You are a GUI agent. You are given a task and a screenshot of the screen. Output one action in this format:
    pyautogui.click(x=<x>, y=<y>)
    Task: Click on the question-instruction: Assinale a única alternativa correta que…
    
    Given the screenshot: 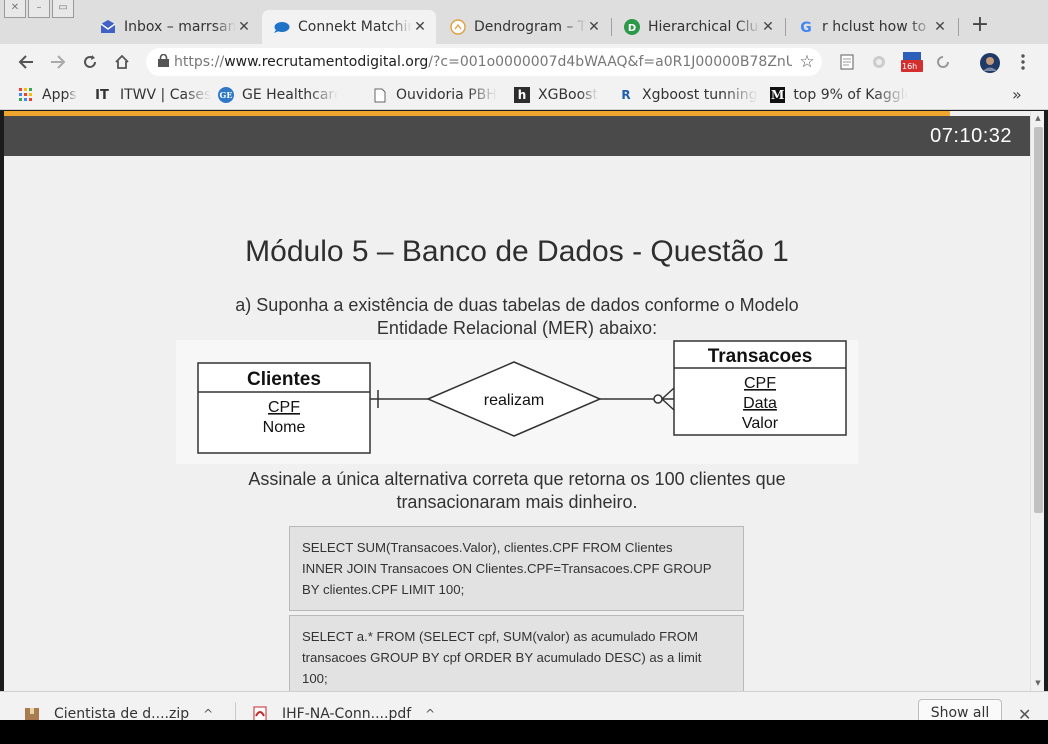 What is the action you would take?
    pyautogui.click(x=517, y=490)
    